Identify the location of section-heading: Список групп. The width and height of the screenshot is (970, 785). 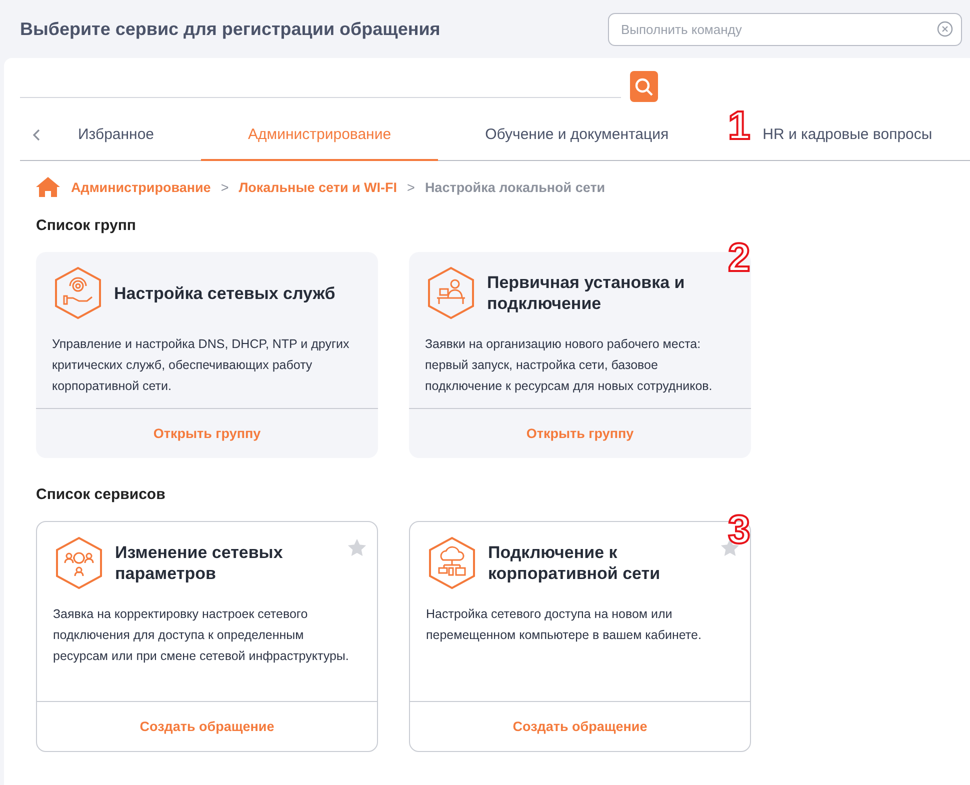
(86, 225).